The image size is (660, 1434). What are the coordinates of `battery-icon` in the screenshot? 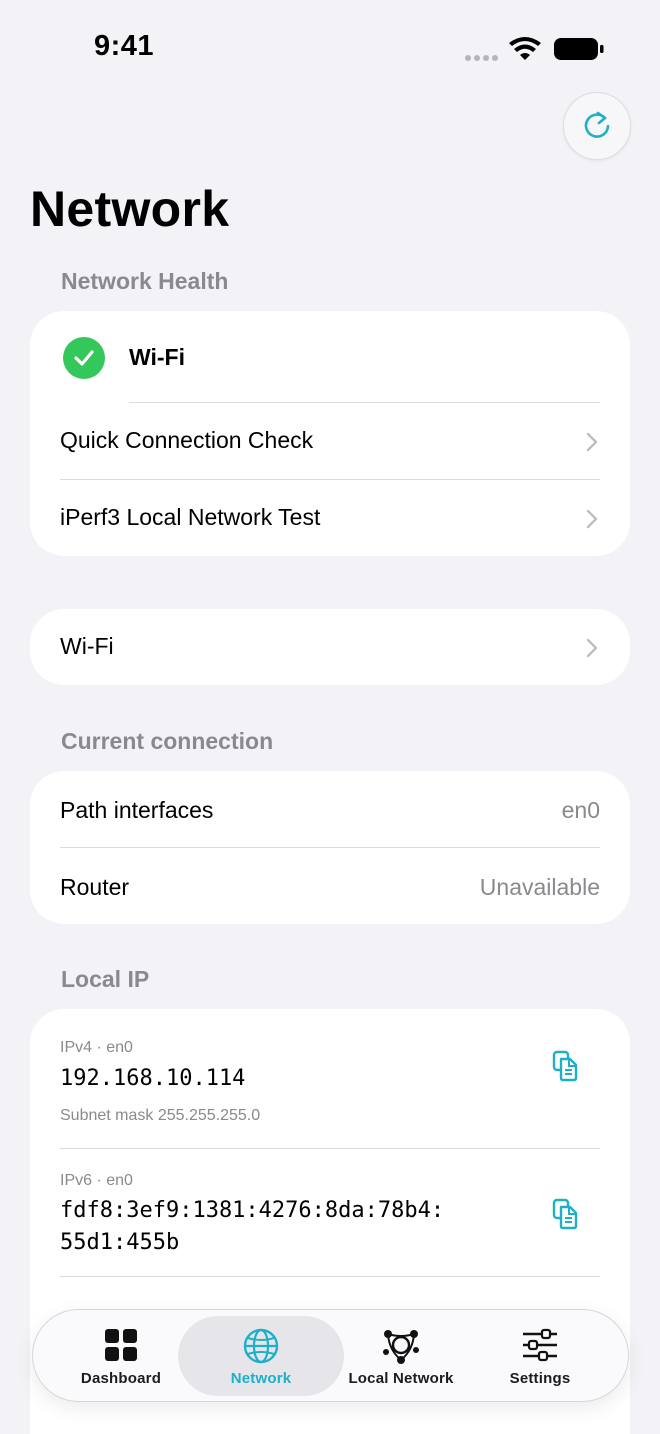 It's located at (579, 49).